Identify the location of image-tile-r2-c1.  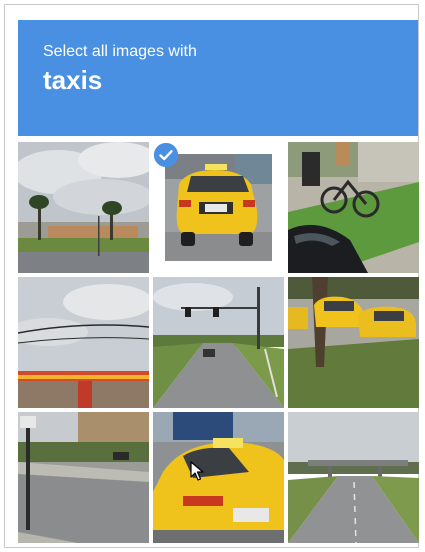
(83, 342).